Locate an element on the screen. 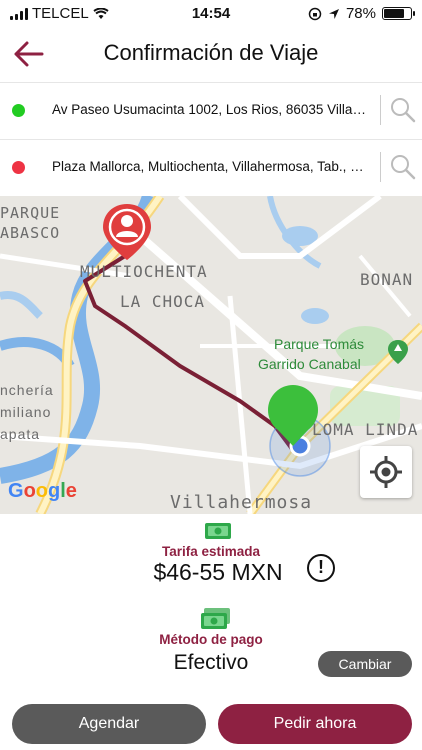  destination-pin-icon is located at coordinates (127, 232).